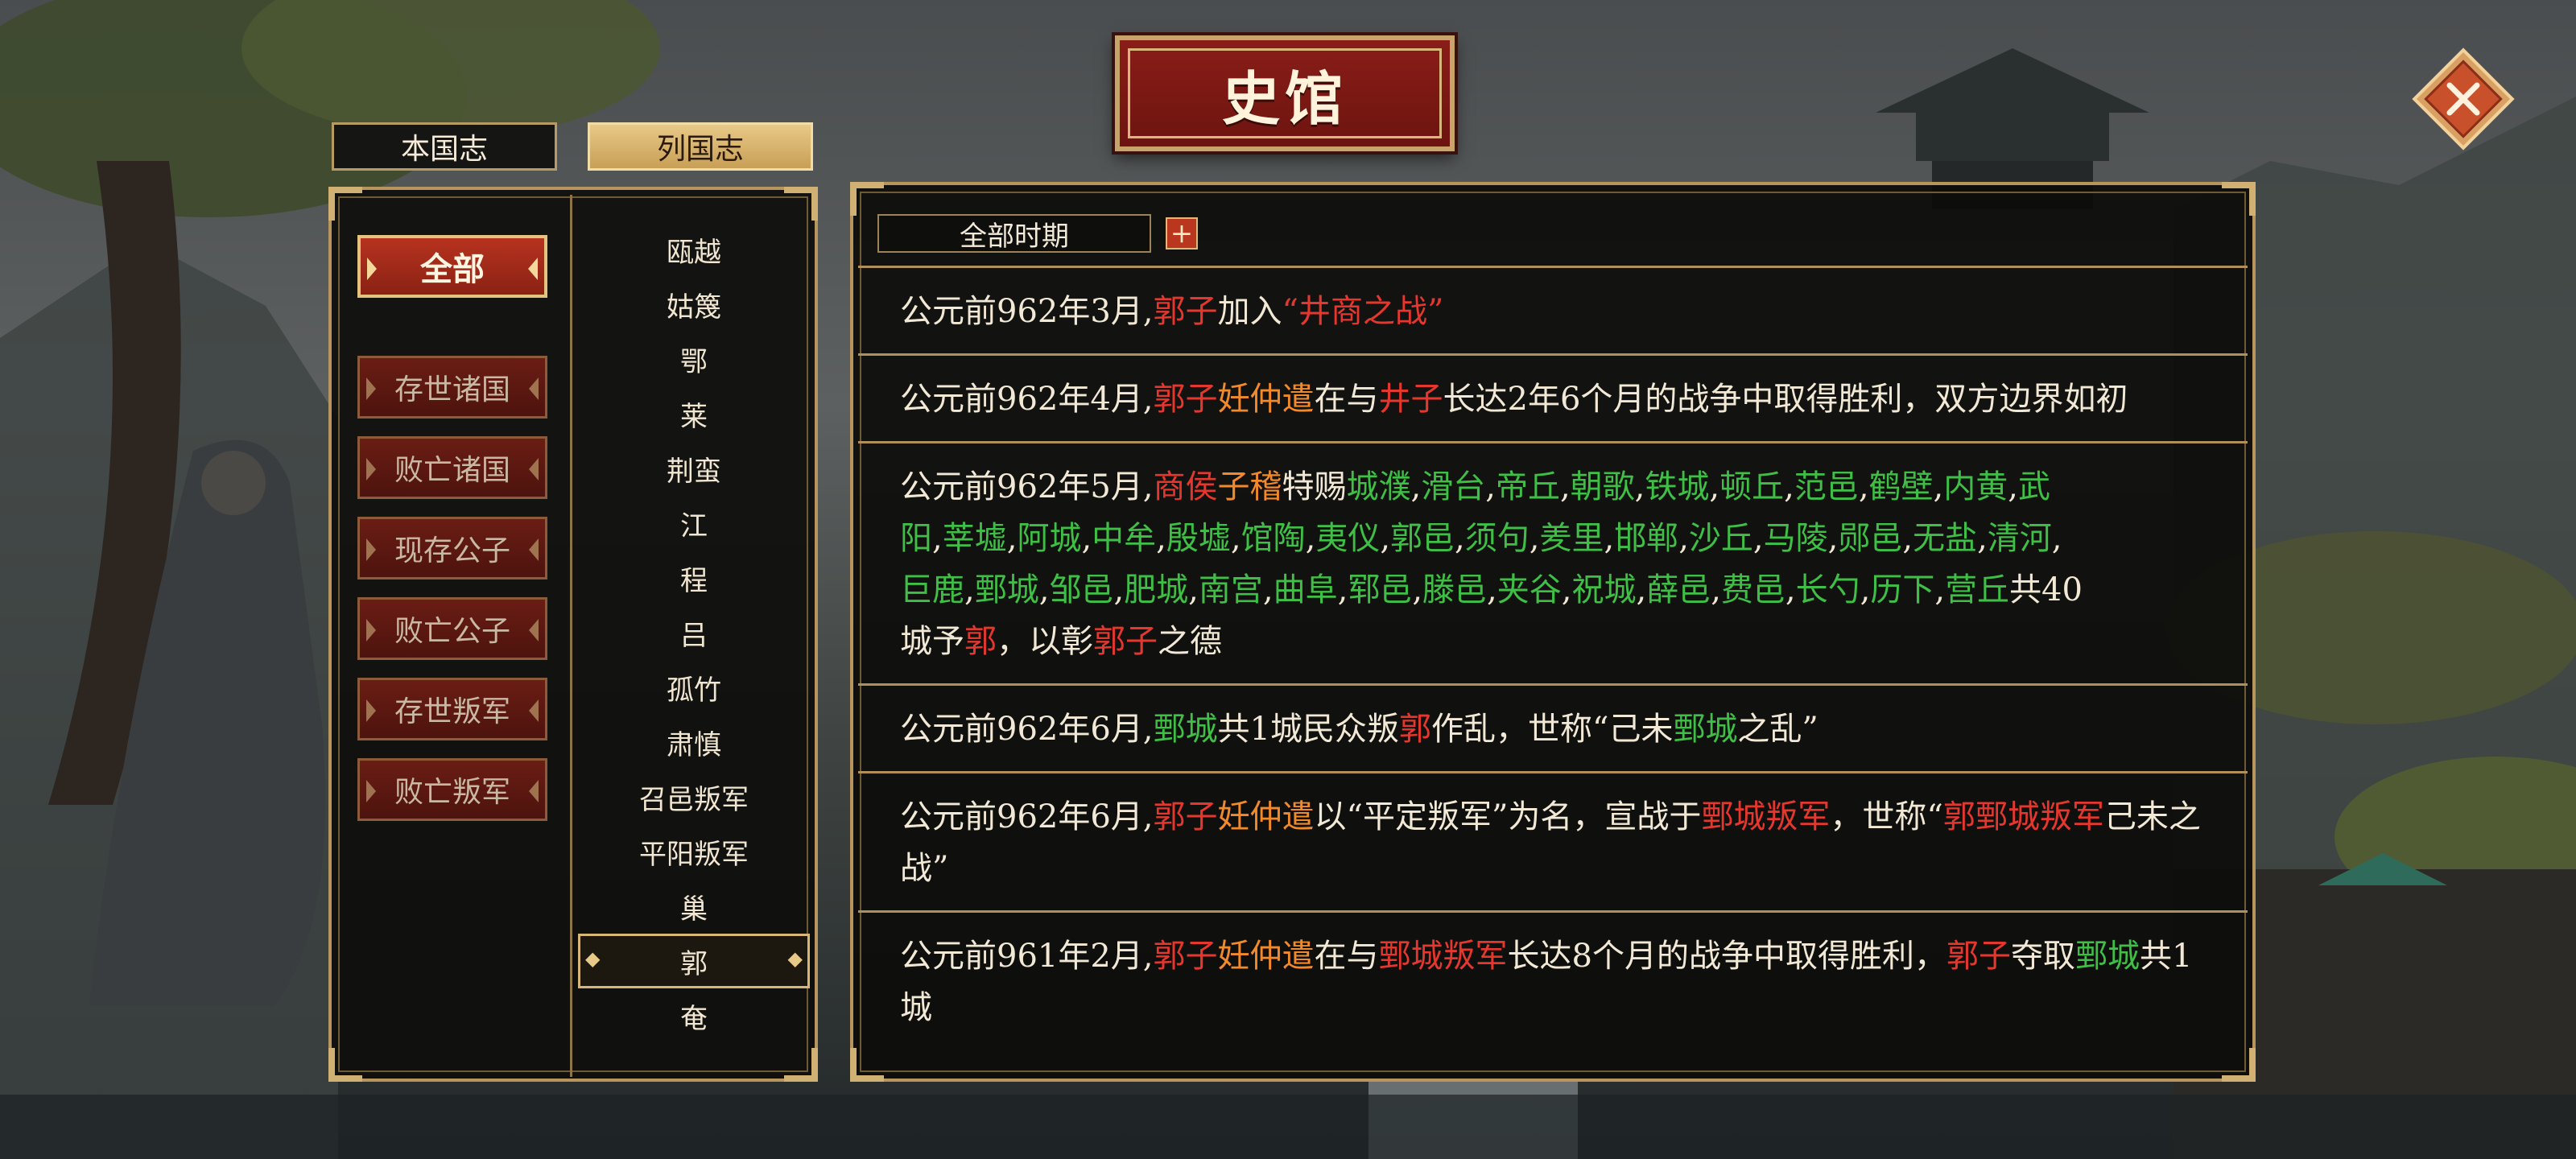  I want to click on event-entry: 公元前962年6月,鄄城共1城民众叛郭作乱，世称“己未鄄城之乱”, so click(1553, 727).